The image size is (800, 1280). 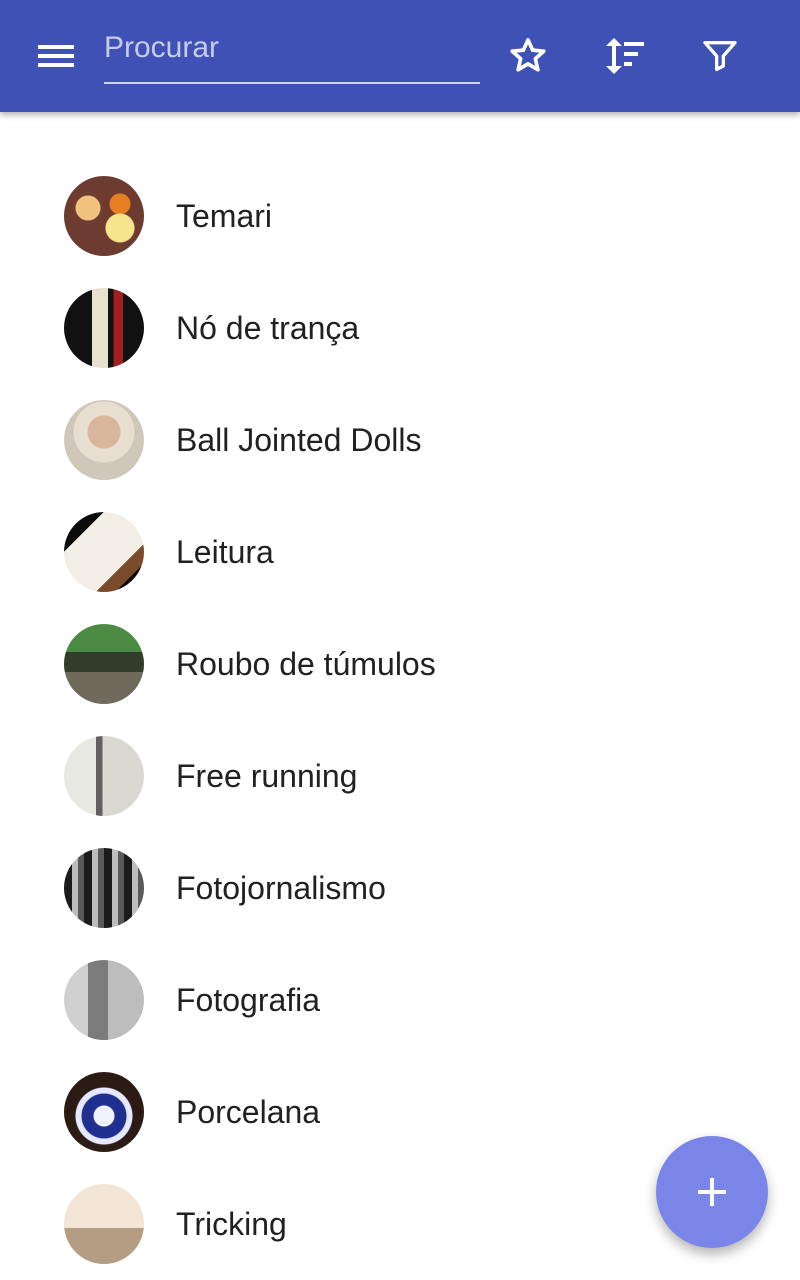 What do you see at coordinates (231, 1224) in the screenshot?
I see `list-item-label: Tricking` at bounding box center [231, 1224].